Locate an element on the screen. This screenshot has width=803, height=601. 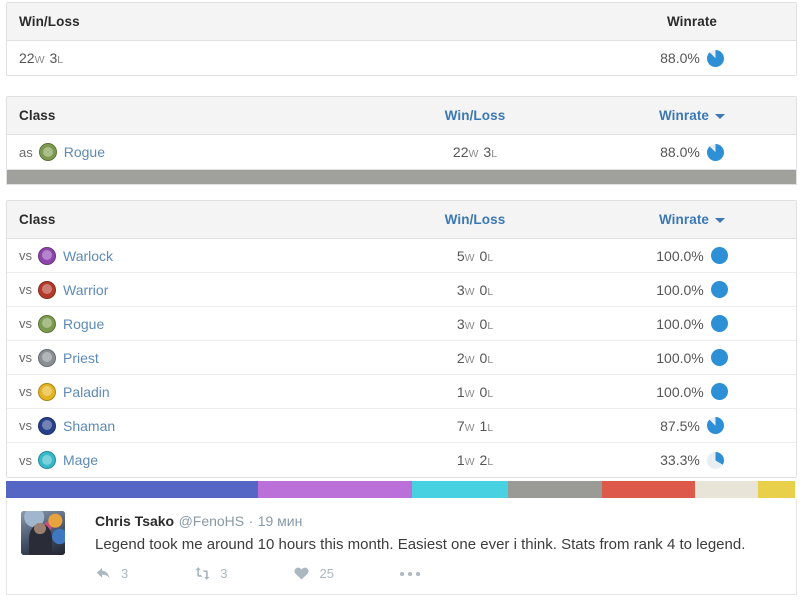
avatar is located at coordinates (43, 533).